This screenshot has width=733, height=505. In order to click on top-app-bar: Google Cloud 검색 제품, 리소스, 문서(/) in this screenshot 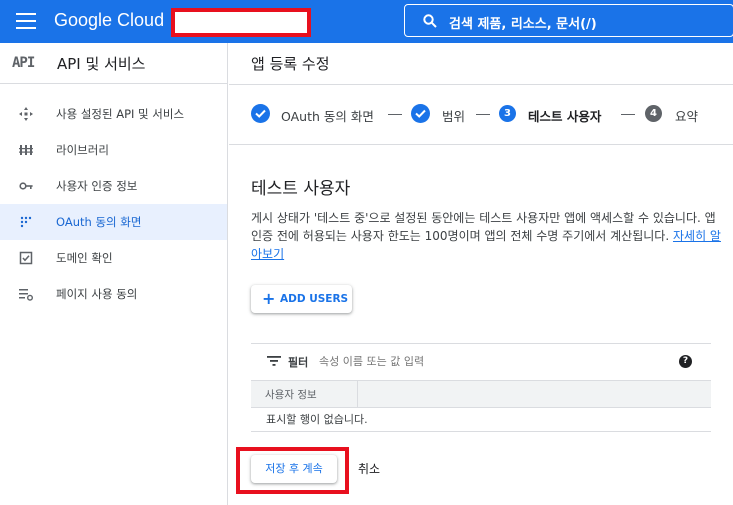, I will do `click(366, 21)`.